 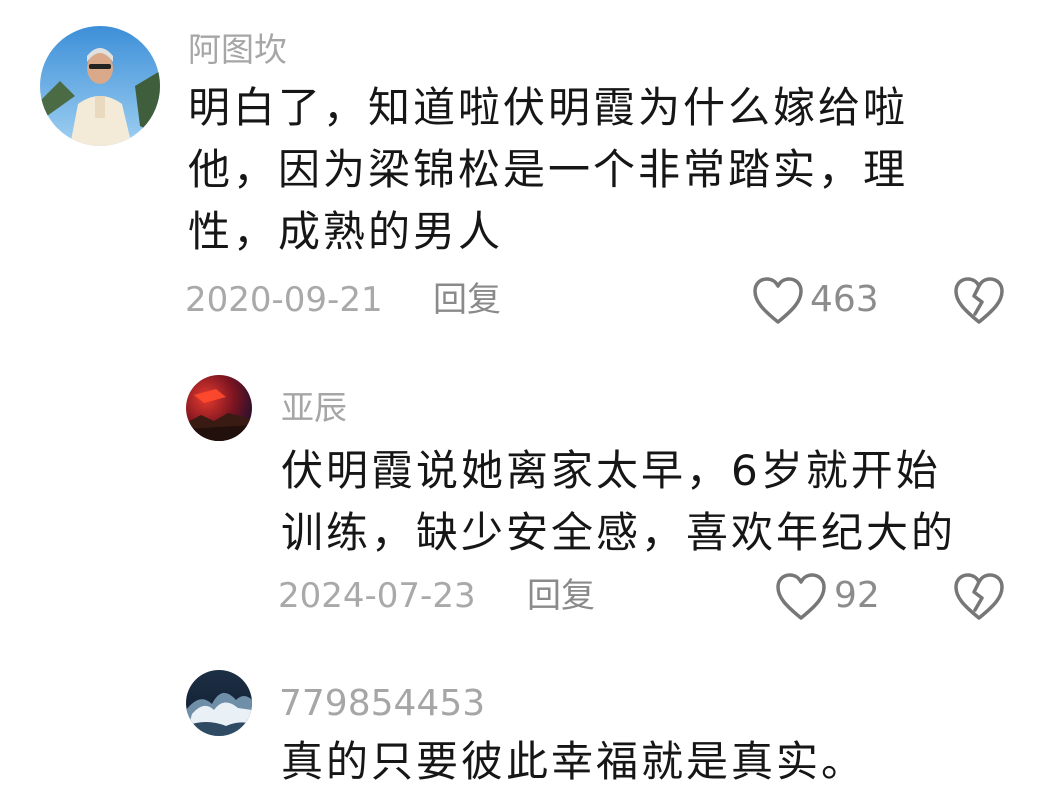 What do you see at coordinates (857, 595) in the screenshot?
I see `like-count: 92` at bounding box center [857, 595].